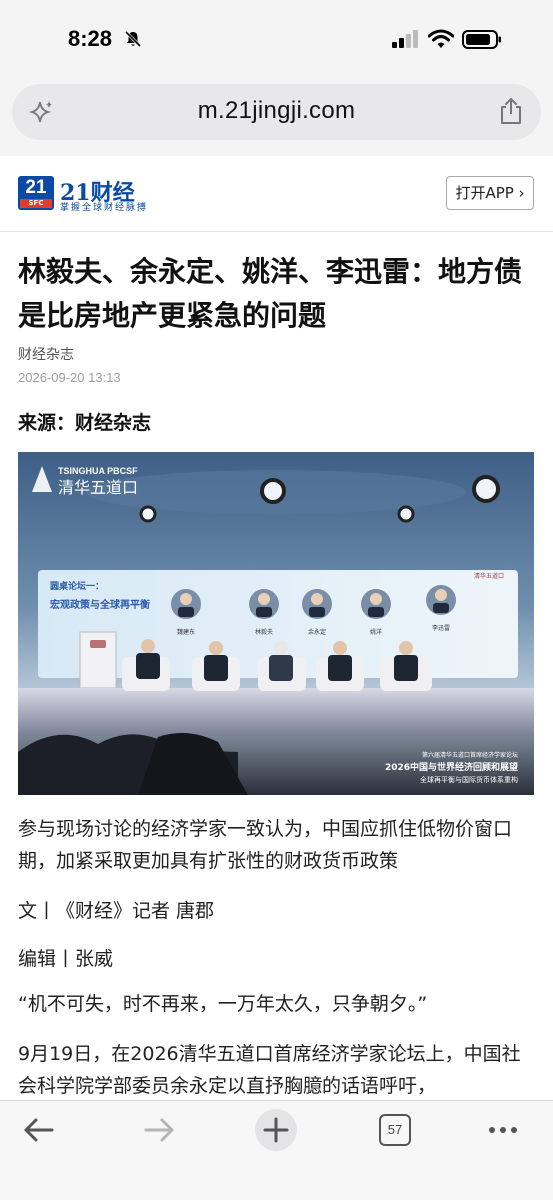  I want to click on status-time: 8:28, so click(90, 38).